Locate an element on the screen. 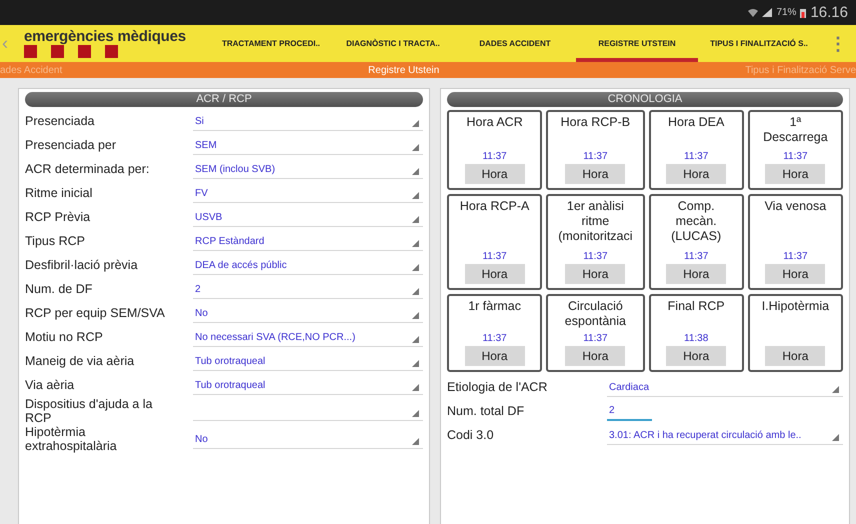  field-label: Hipotèrmia extrahospitalària is located at coordinates (71, 439).